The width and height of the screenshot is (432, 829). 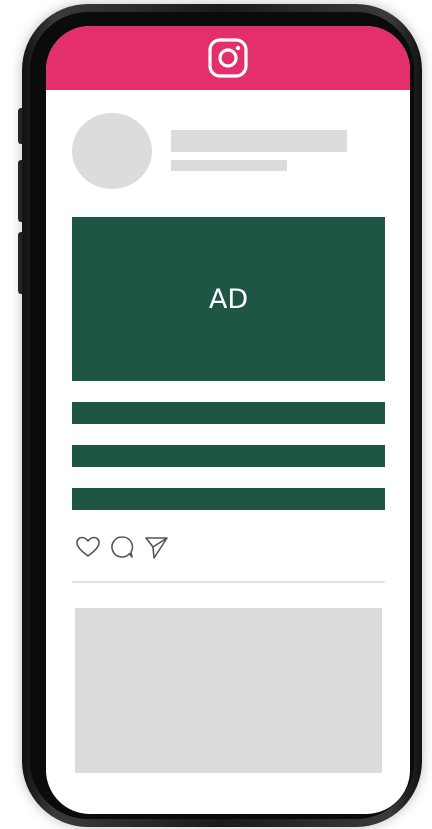 What do you see at coordinates (229, 165) in the screenshot?
I see `subtitle-placeholder` at bounding box center [229, 165].